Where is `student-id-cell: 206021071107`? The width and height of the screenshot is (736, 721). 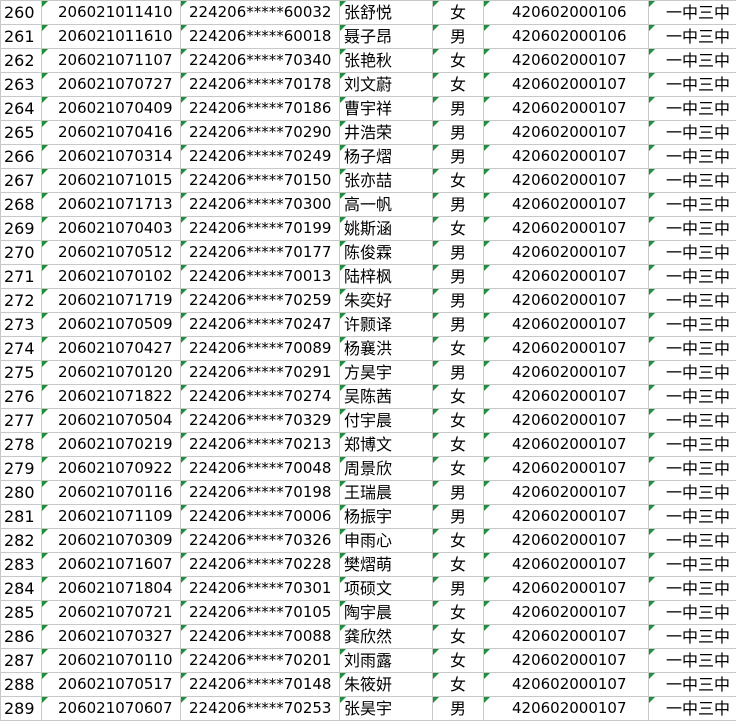
student-id-cell: 206021071107 is located at coordinates (111, 60).